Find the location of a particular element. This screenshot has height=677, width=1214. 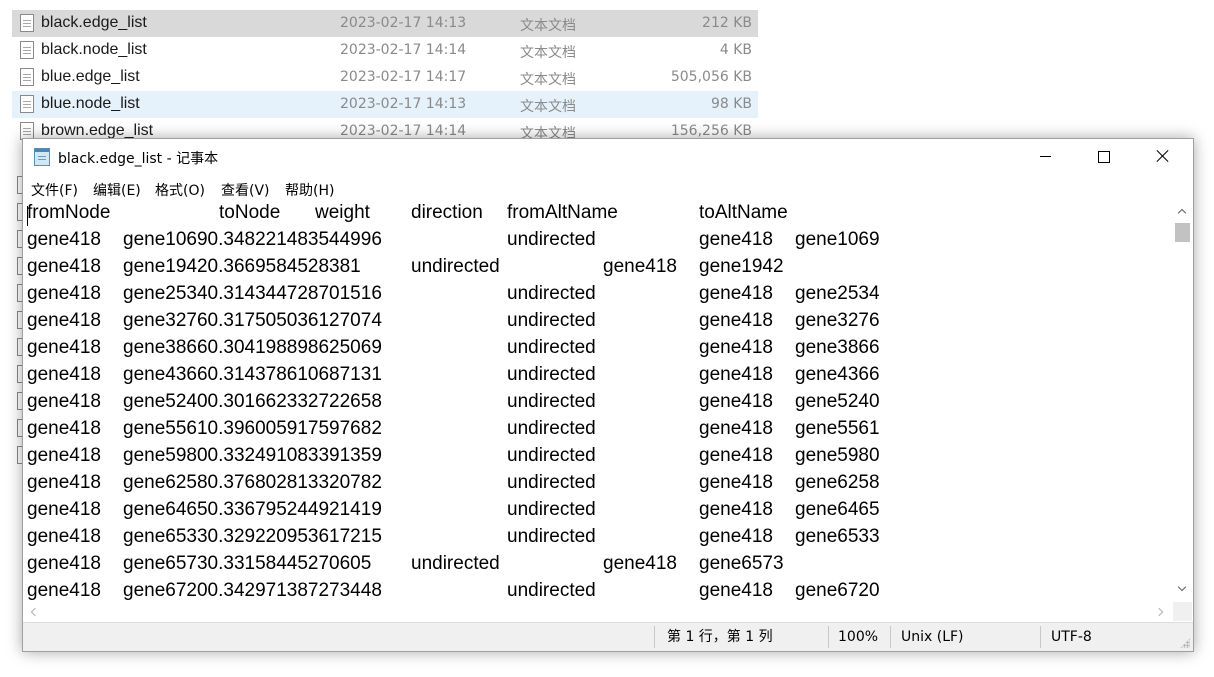

text-cell: gene6573 is located at coordinates (741, 563).